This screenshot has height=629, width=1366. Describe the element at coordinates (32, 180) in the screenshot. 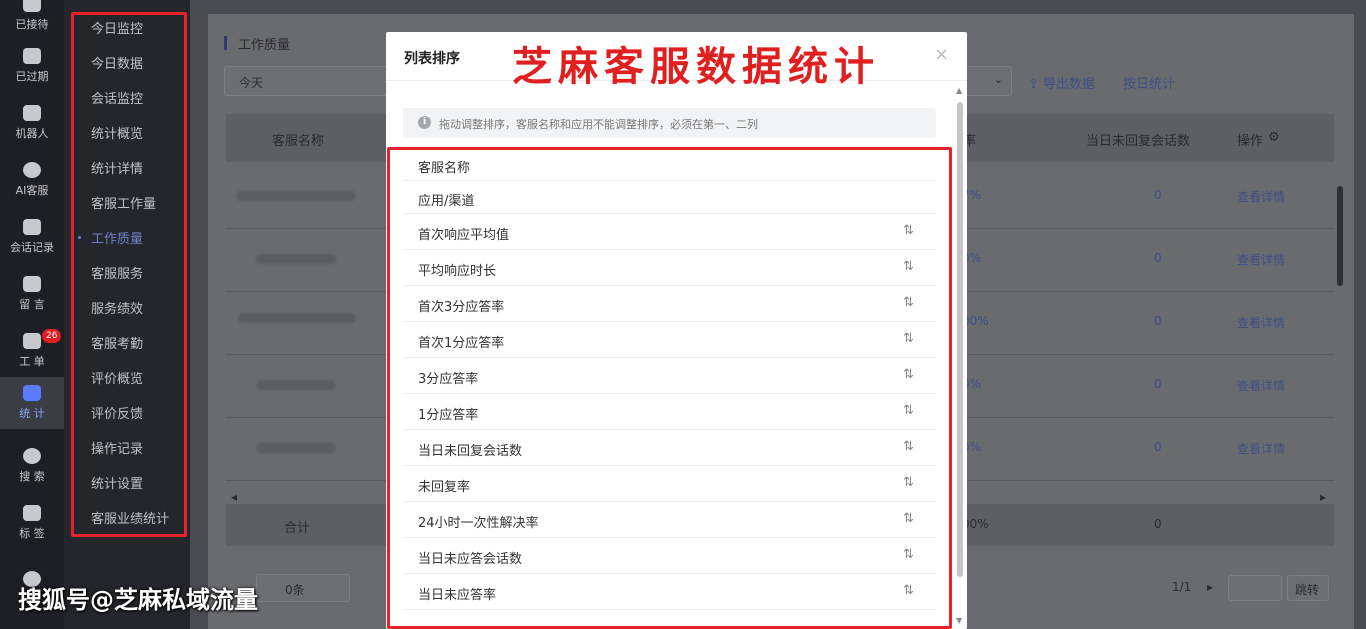

I see `rail-item-ai-service: AI客服` at that location.